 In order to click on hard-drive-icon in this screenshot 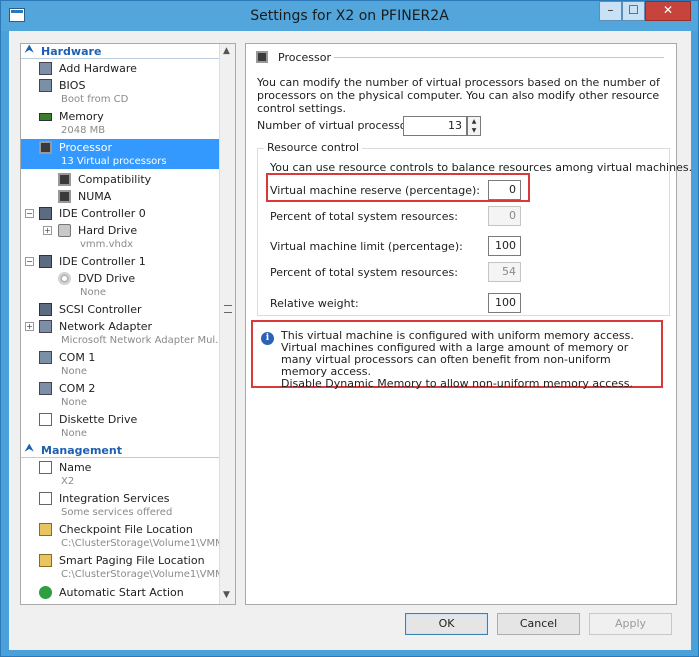, I will do `click(64, 230)`.